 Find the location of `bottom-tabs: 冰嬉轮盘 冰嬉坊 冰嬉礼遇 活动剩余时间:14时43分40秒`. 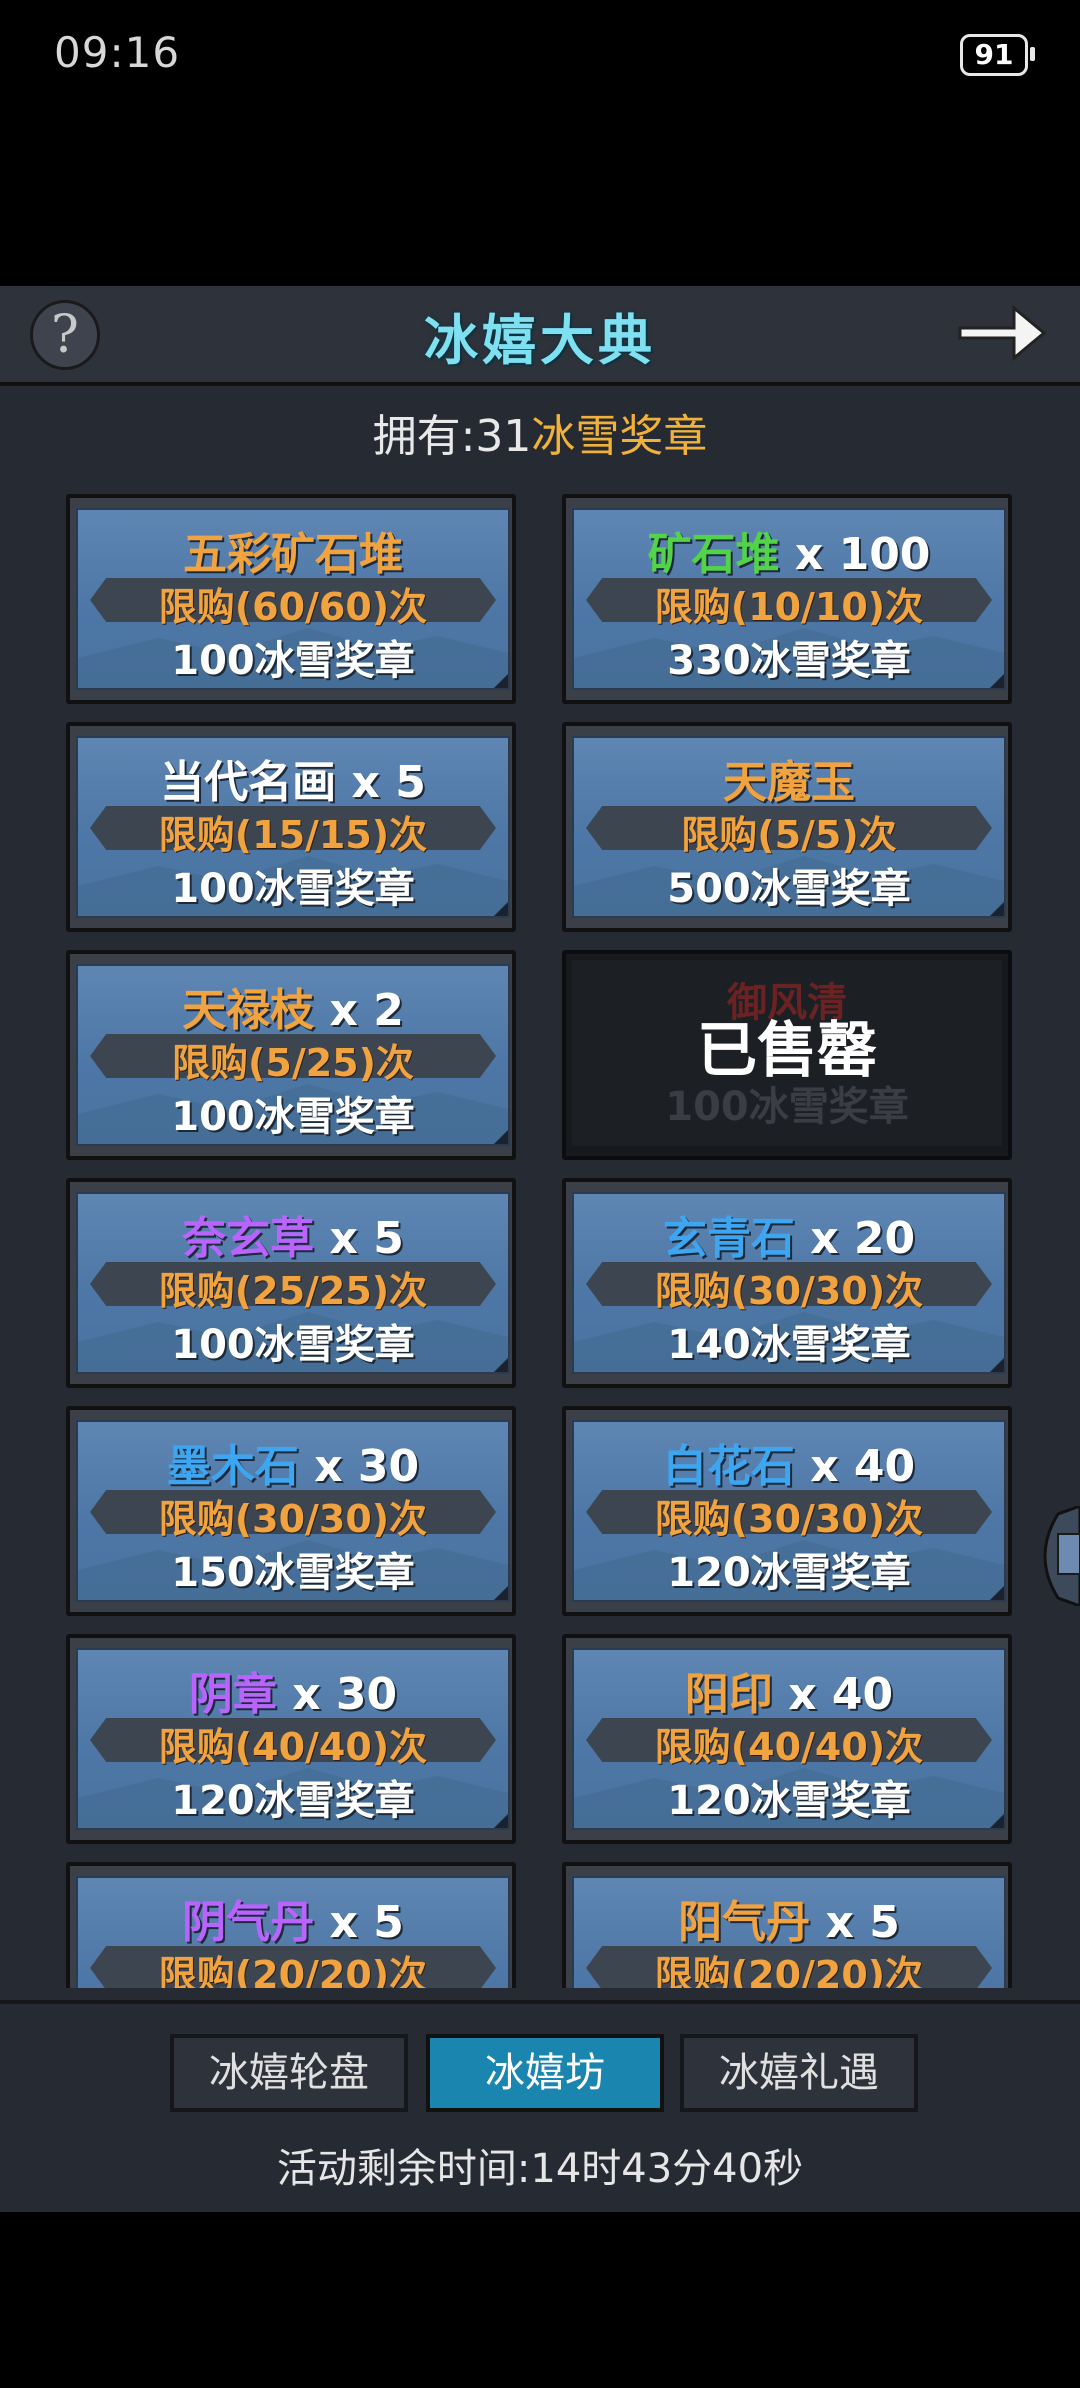

bottom-tabs: 冰嬉轮盘 冰嬉坊 冰嬉礼遇 活动剩余时间:14时43分40秒 is located at coordinates (540, 2106).